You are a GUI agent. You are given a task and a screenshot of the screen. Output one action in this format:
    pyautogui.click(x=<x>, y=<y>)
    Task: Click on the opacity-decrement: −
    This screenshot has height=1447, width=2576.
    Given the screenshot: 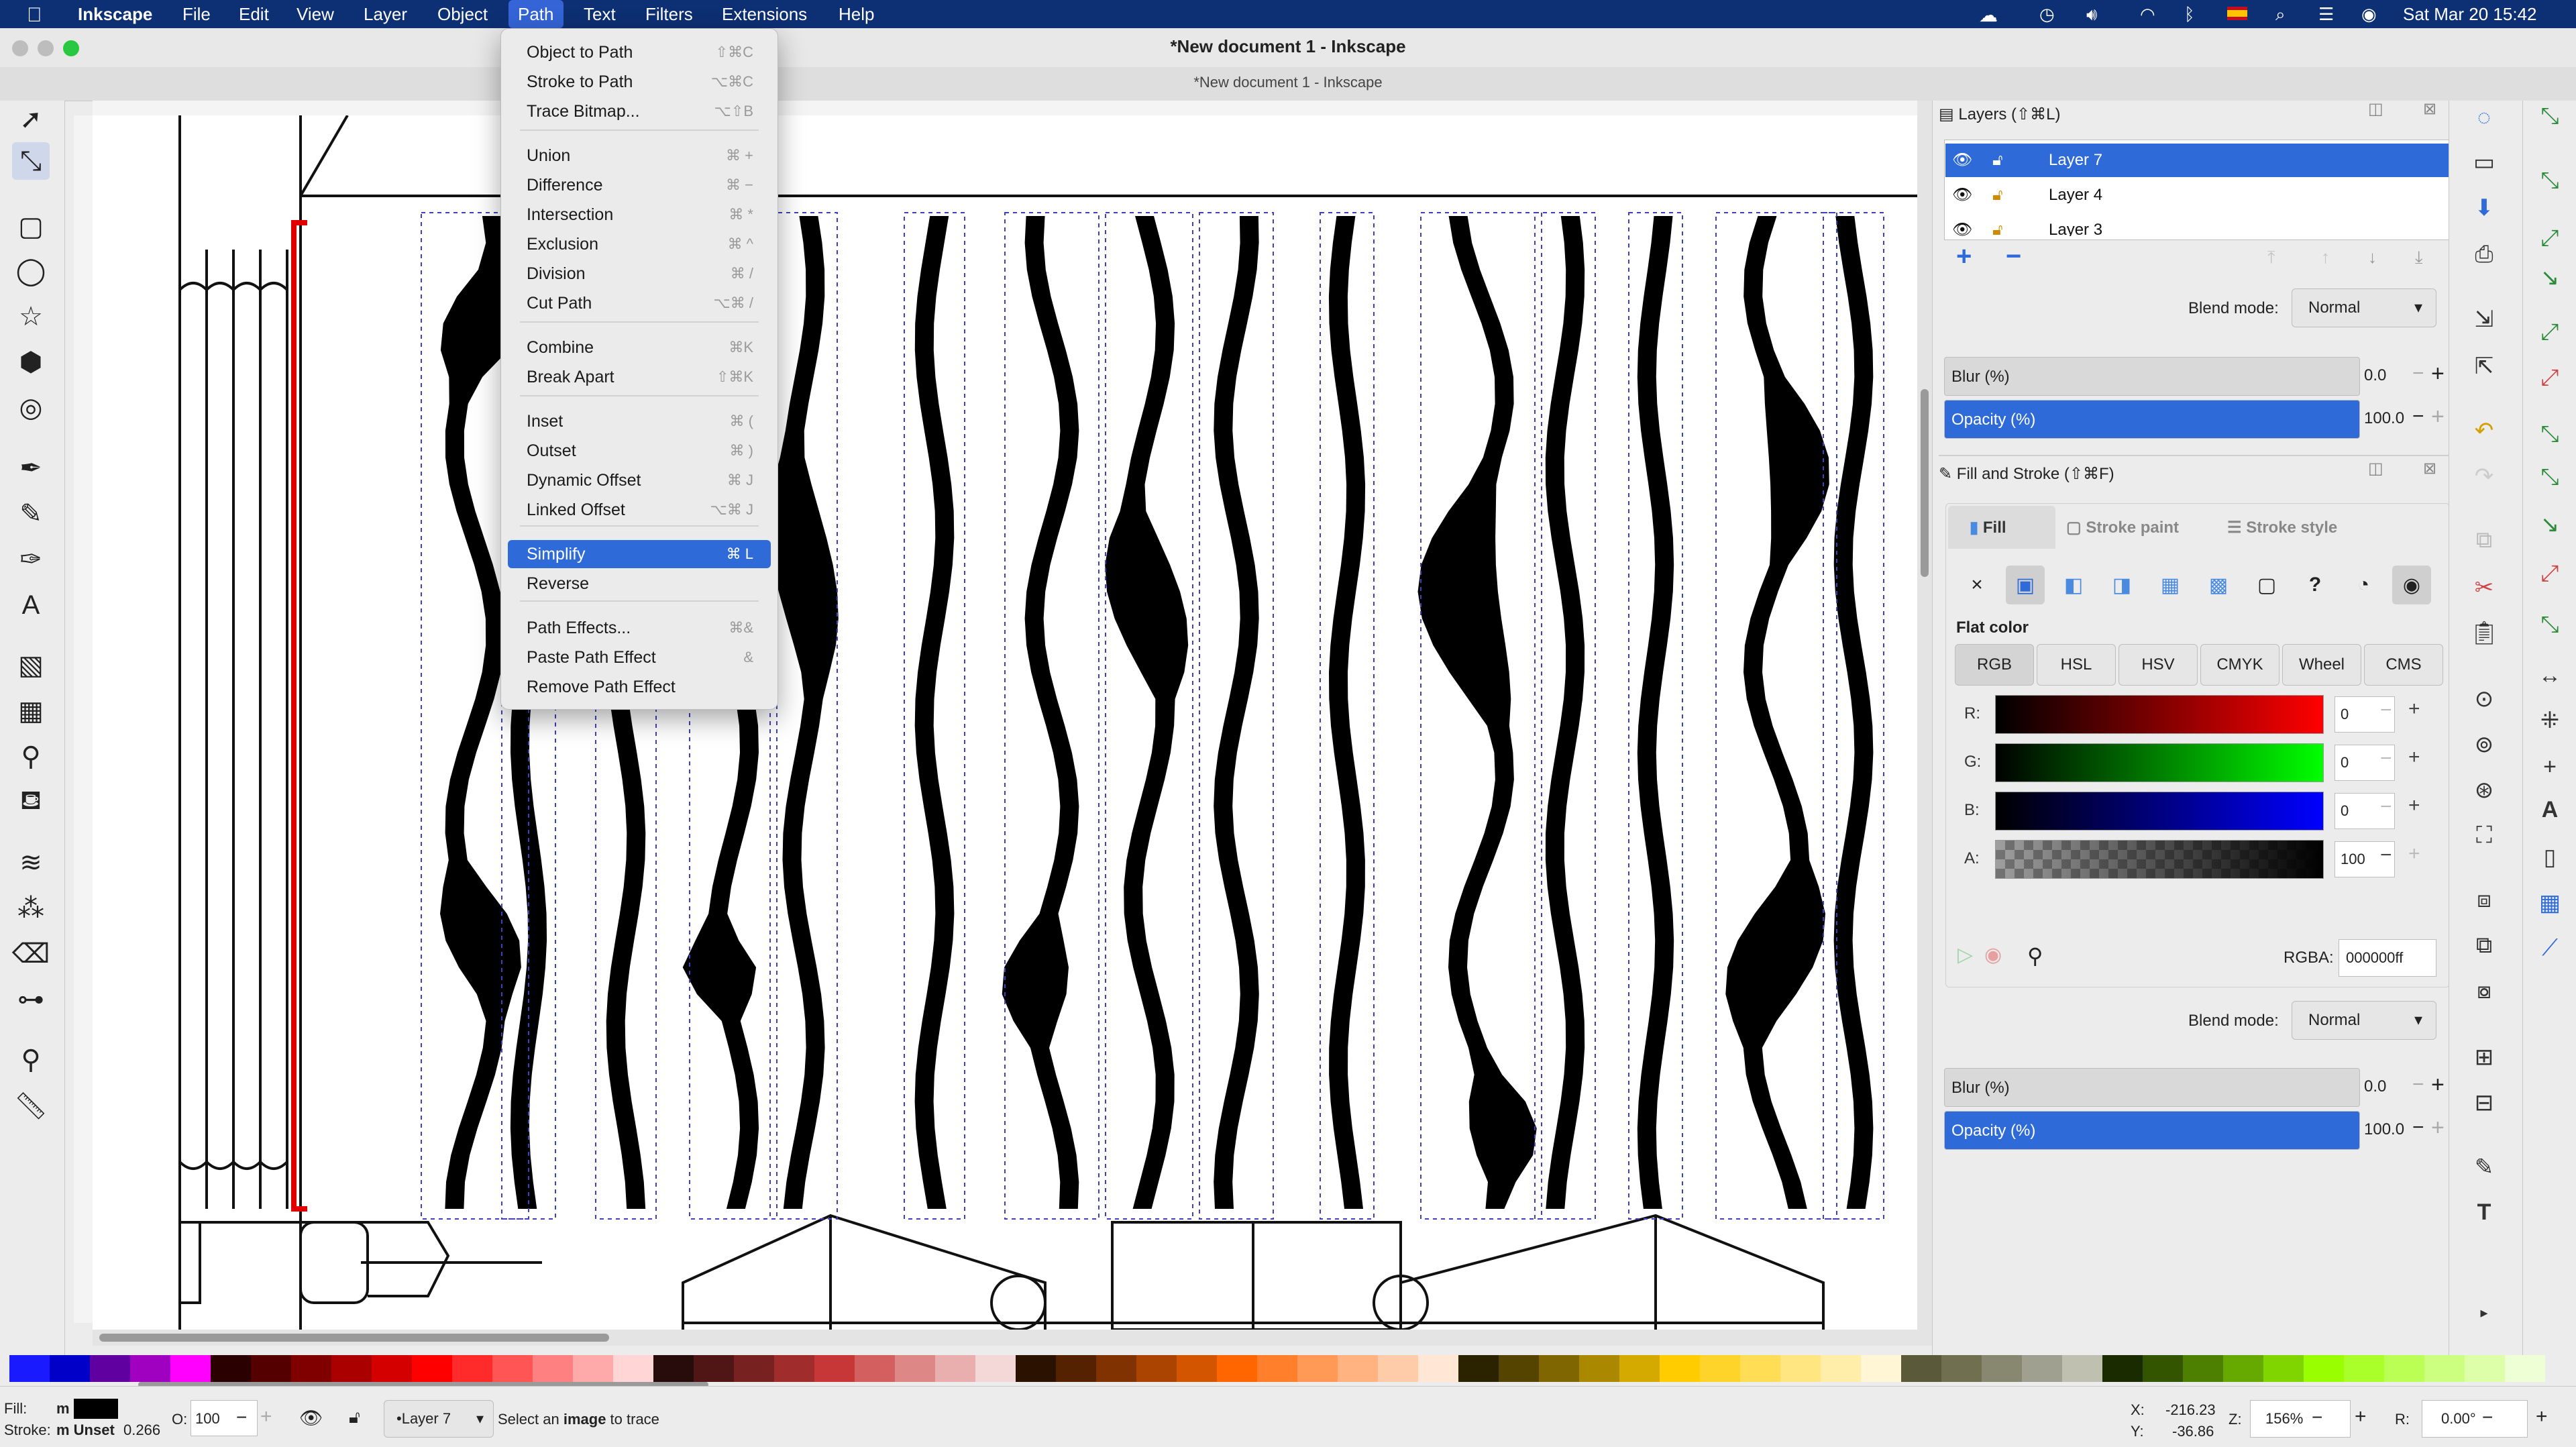 What is the action you would take?
    pyautogui.click(x=241, y=1418)
    